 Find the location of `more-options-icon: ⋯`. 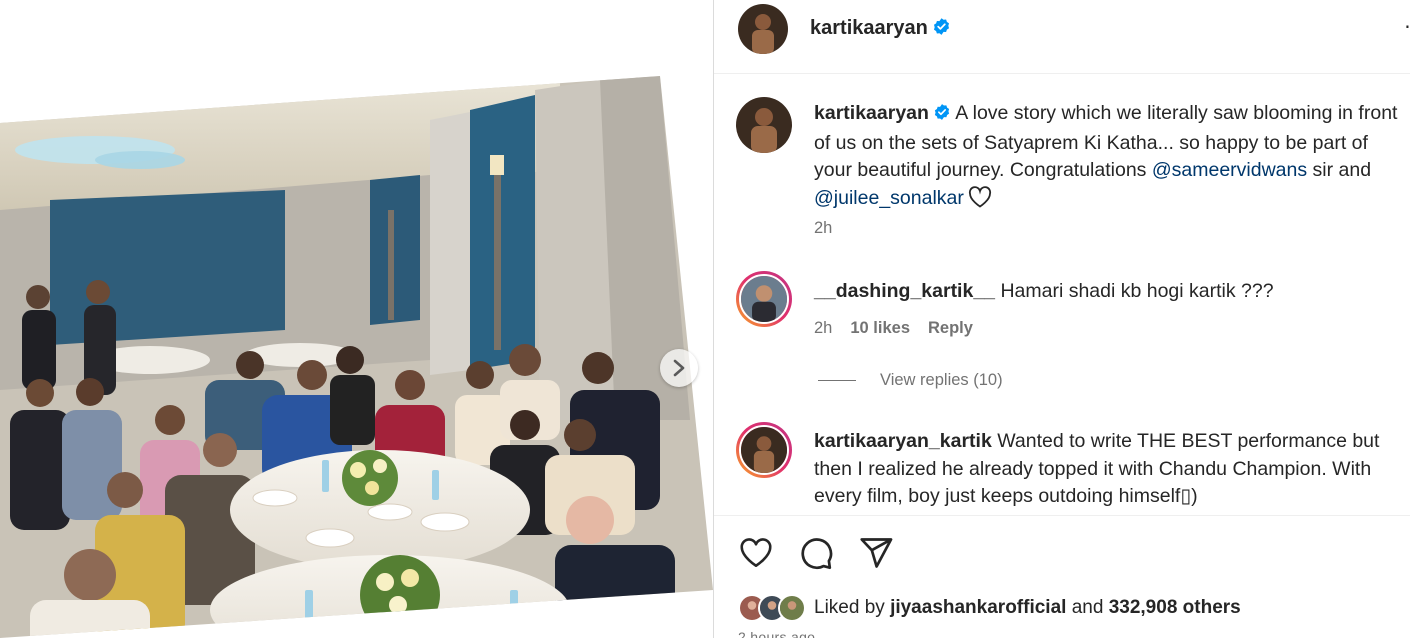

more-options-icon: ⋯ is located at coordinates (1407, 26).